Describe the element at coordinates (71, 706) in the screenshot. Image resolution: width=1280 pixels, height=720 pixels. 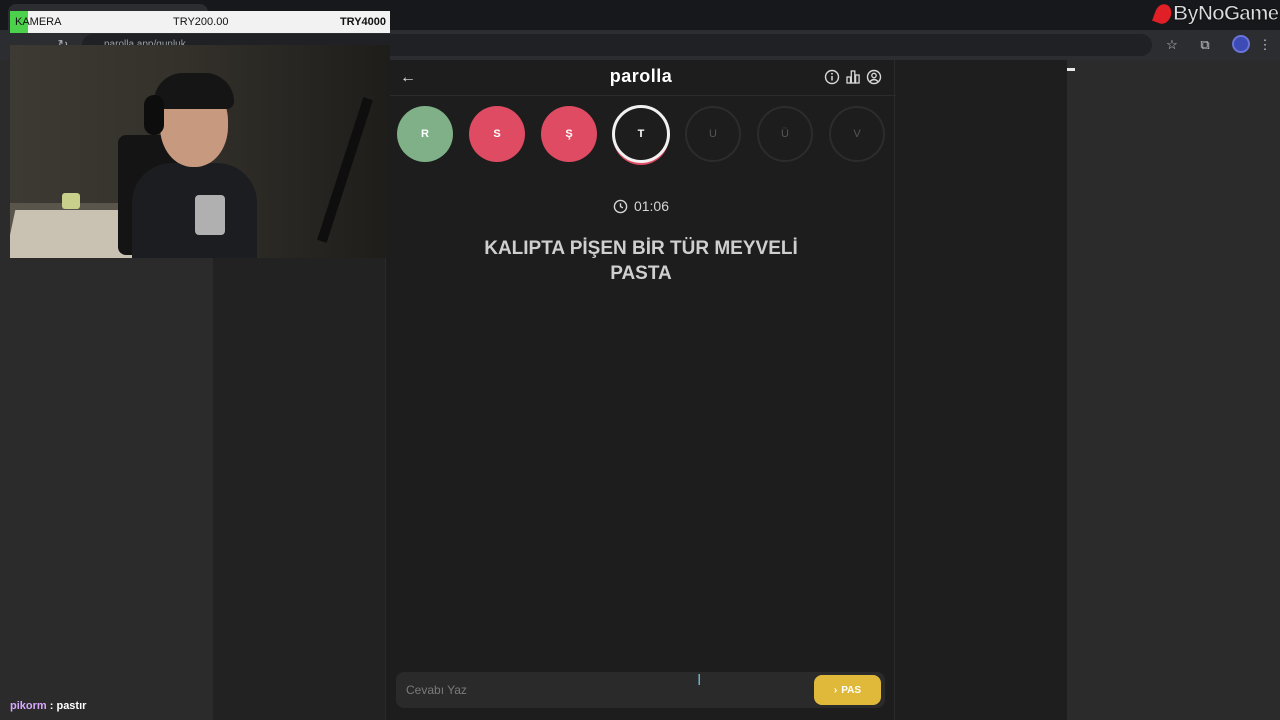
I see `chat-text: pastır` at that location.